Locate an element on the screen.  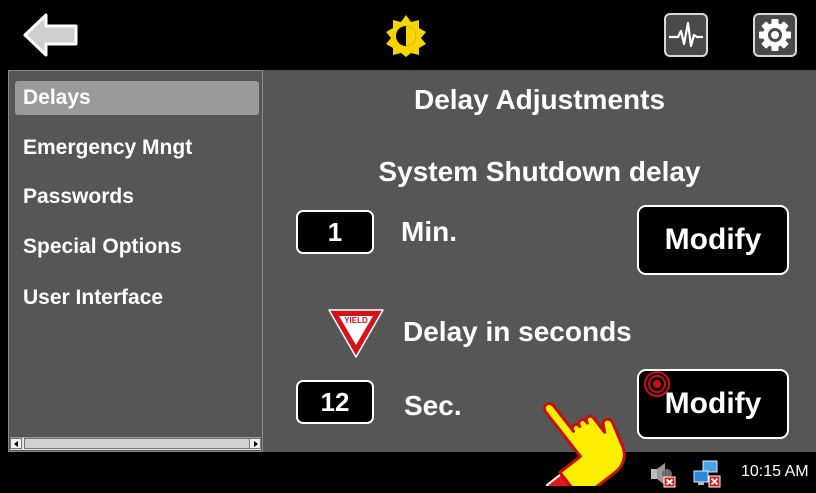
scroll-left-arrow-icon is located at coordinates (16, 443).